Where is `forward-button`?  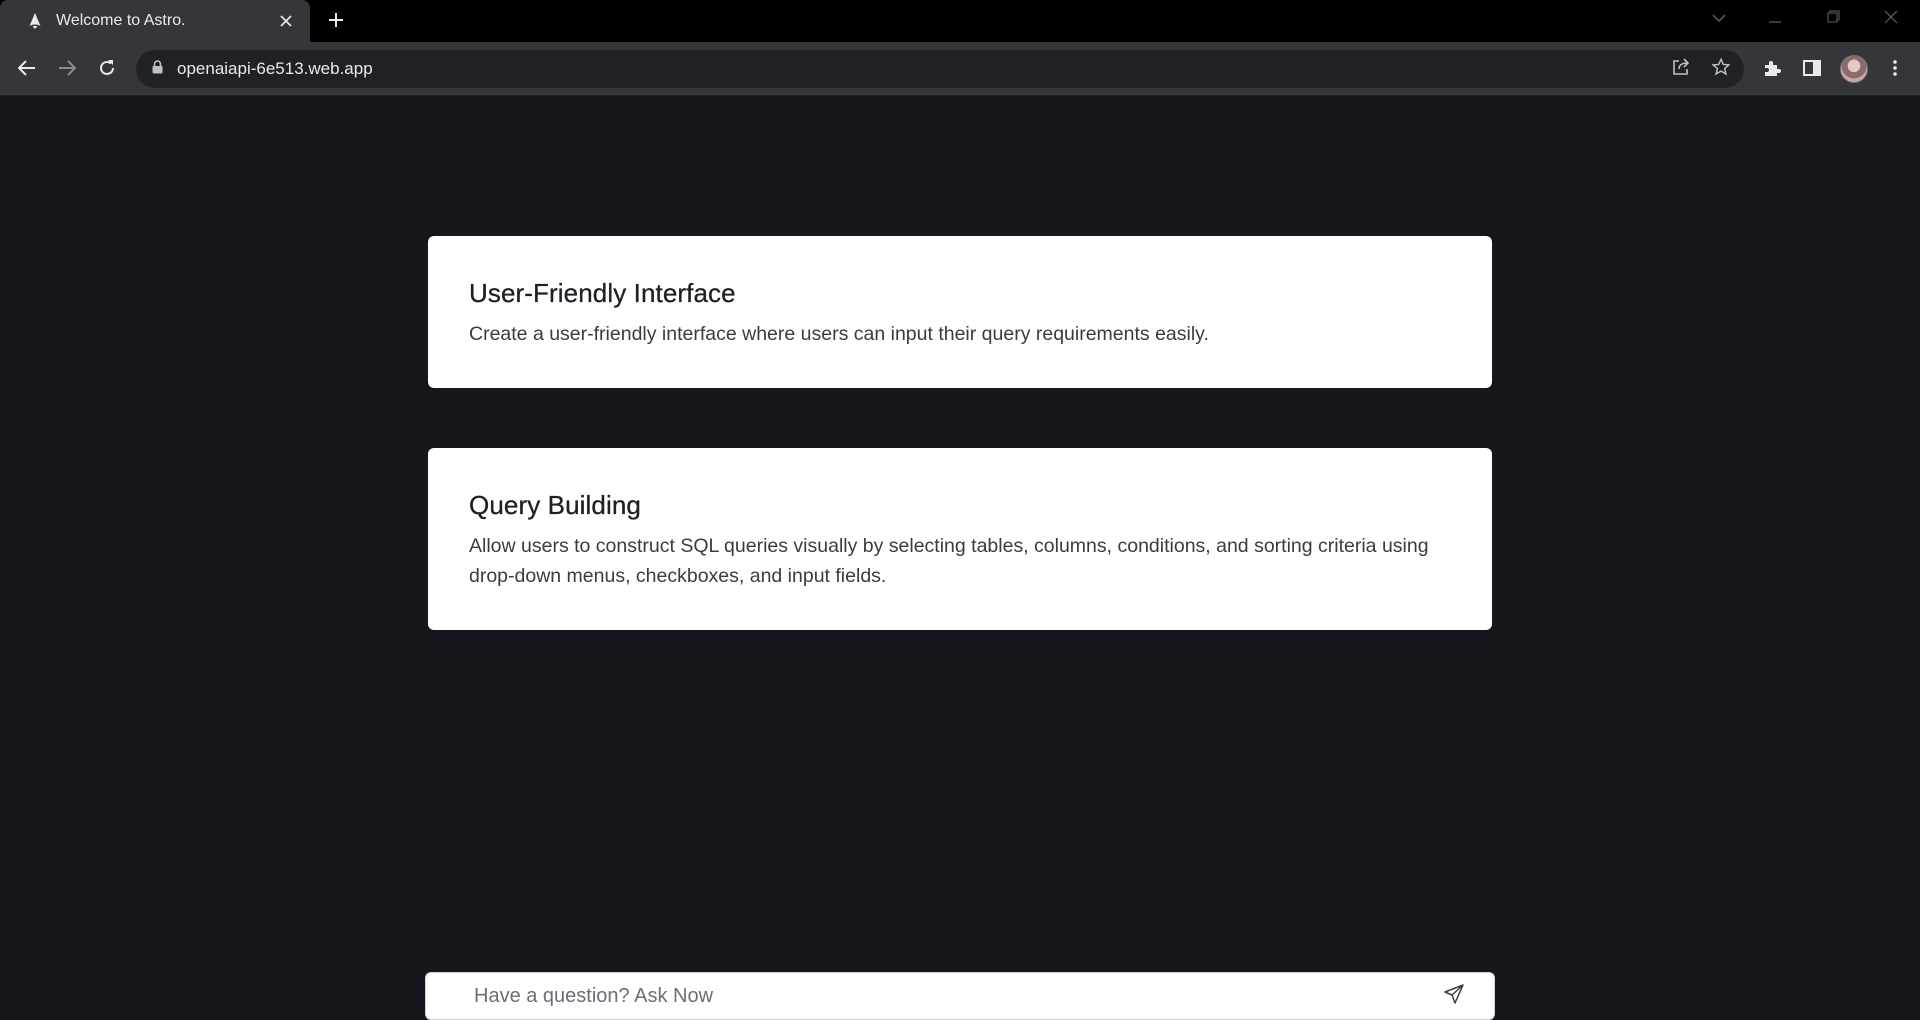
forward-button is located at coordinates (67, 70).